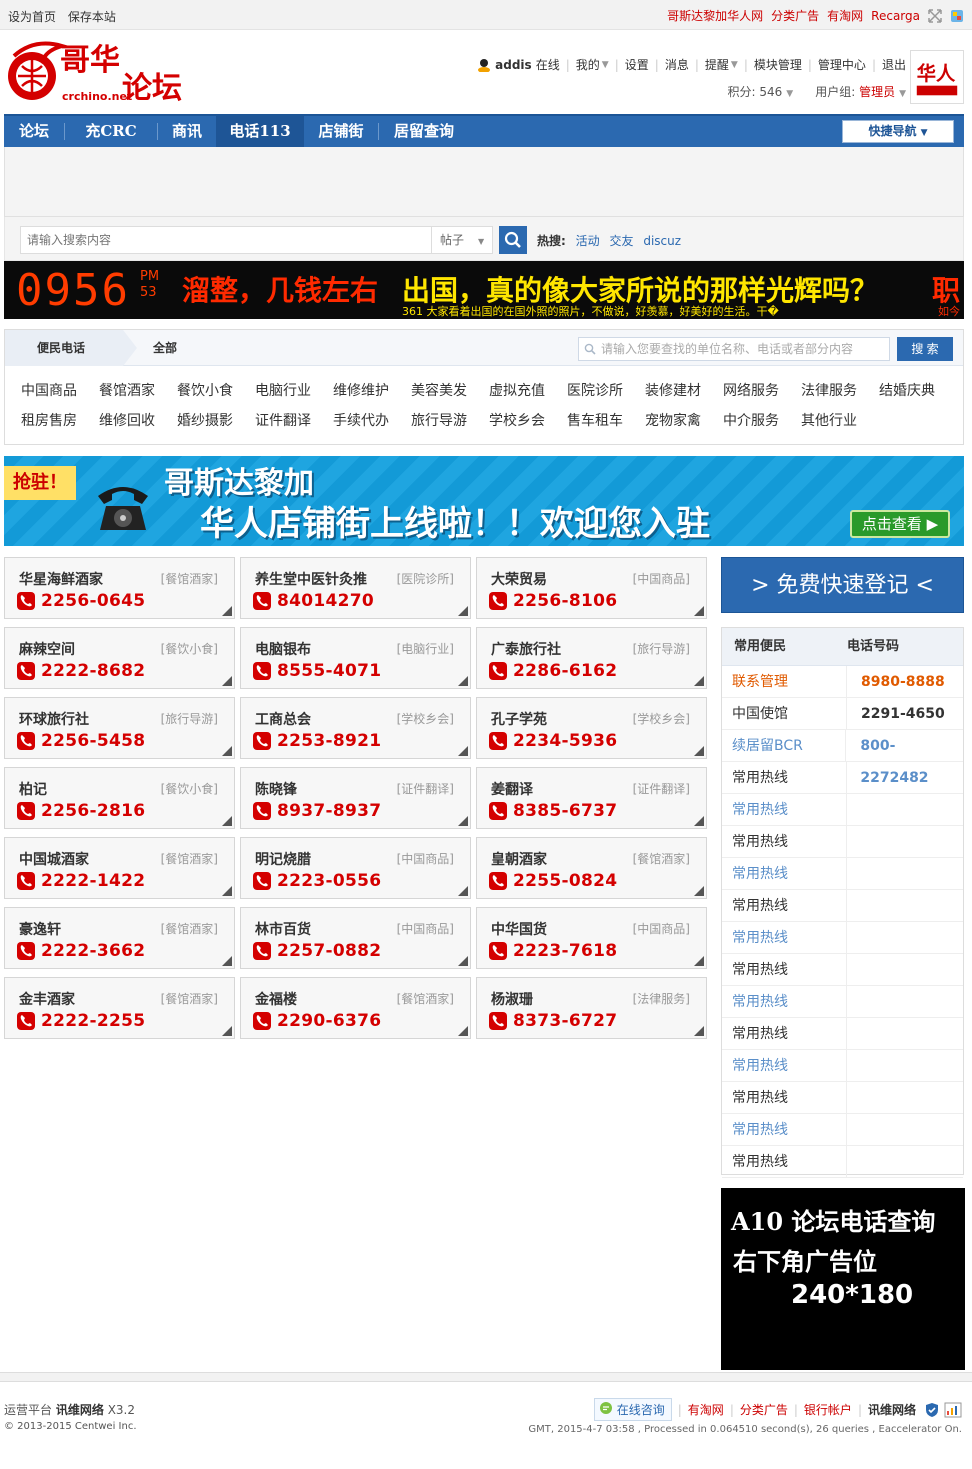 This screenshot has height=1469, width=972. What do you see at coordinates (138, 421) in the screenshot?
I see `category-item: 维修回收` at bounding box center [138, 421].